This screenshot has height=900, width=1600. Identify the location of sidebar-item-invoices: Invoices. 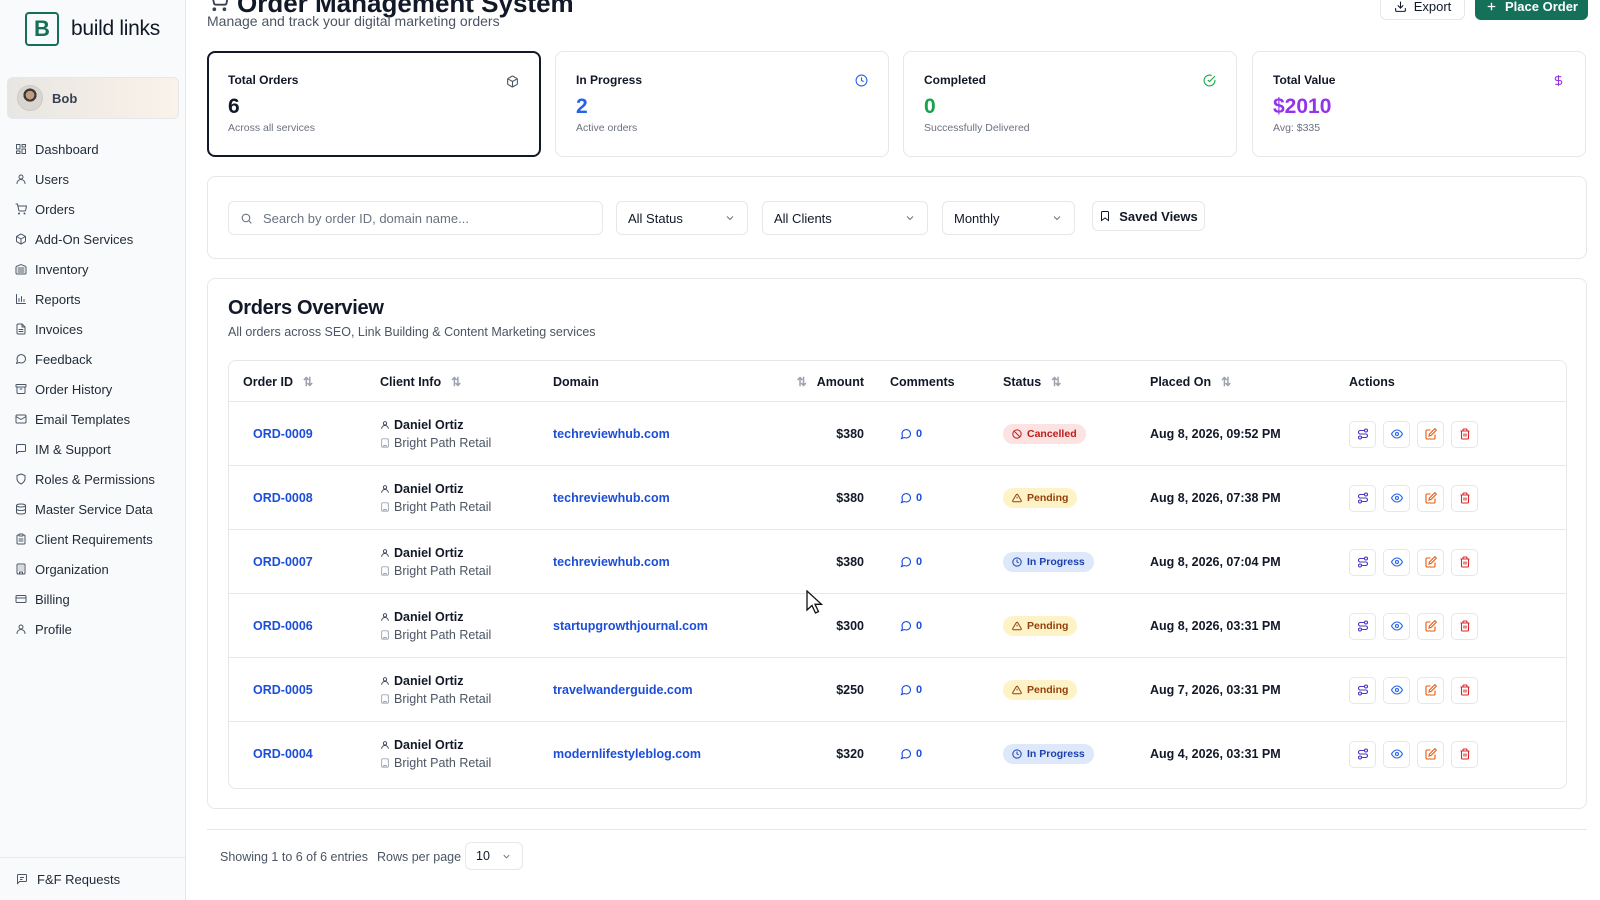
(93, 329).